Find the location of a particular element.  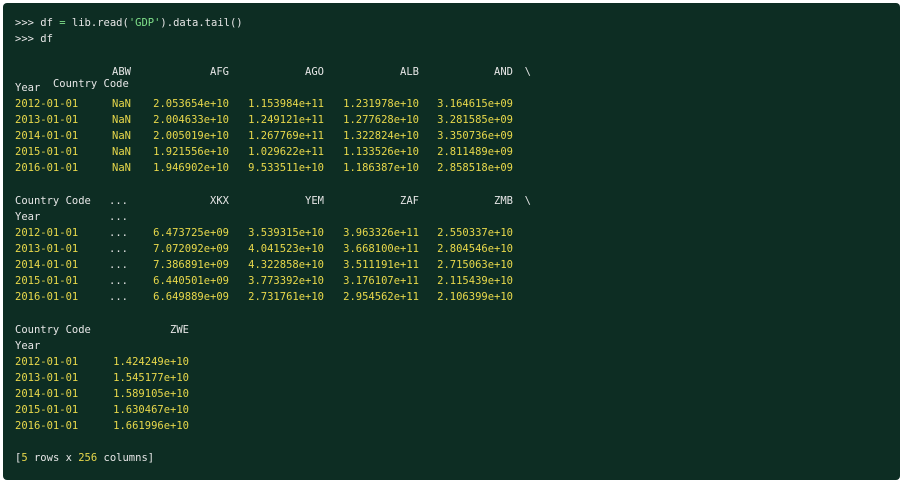

table-cell: 2.731761e+10 is located at coordinates (286, 297).